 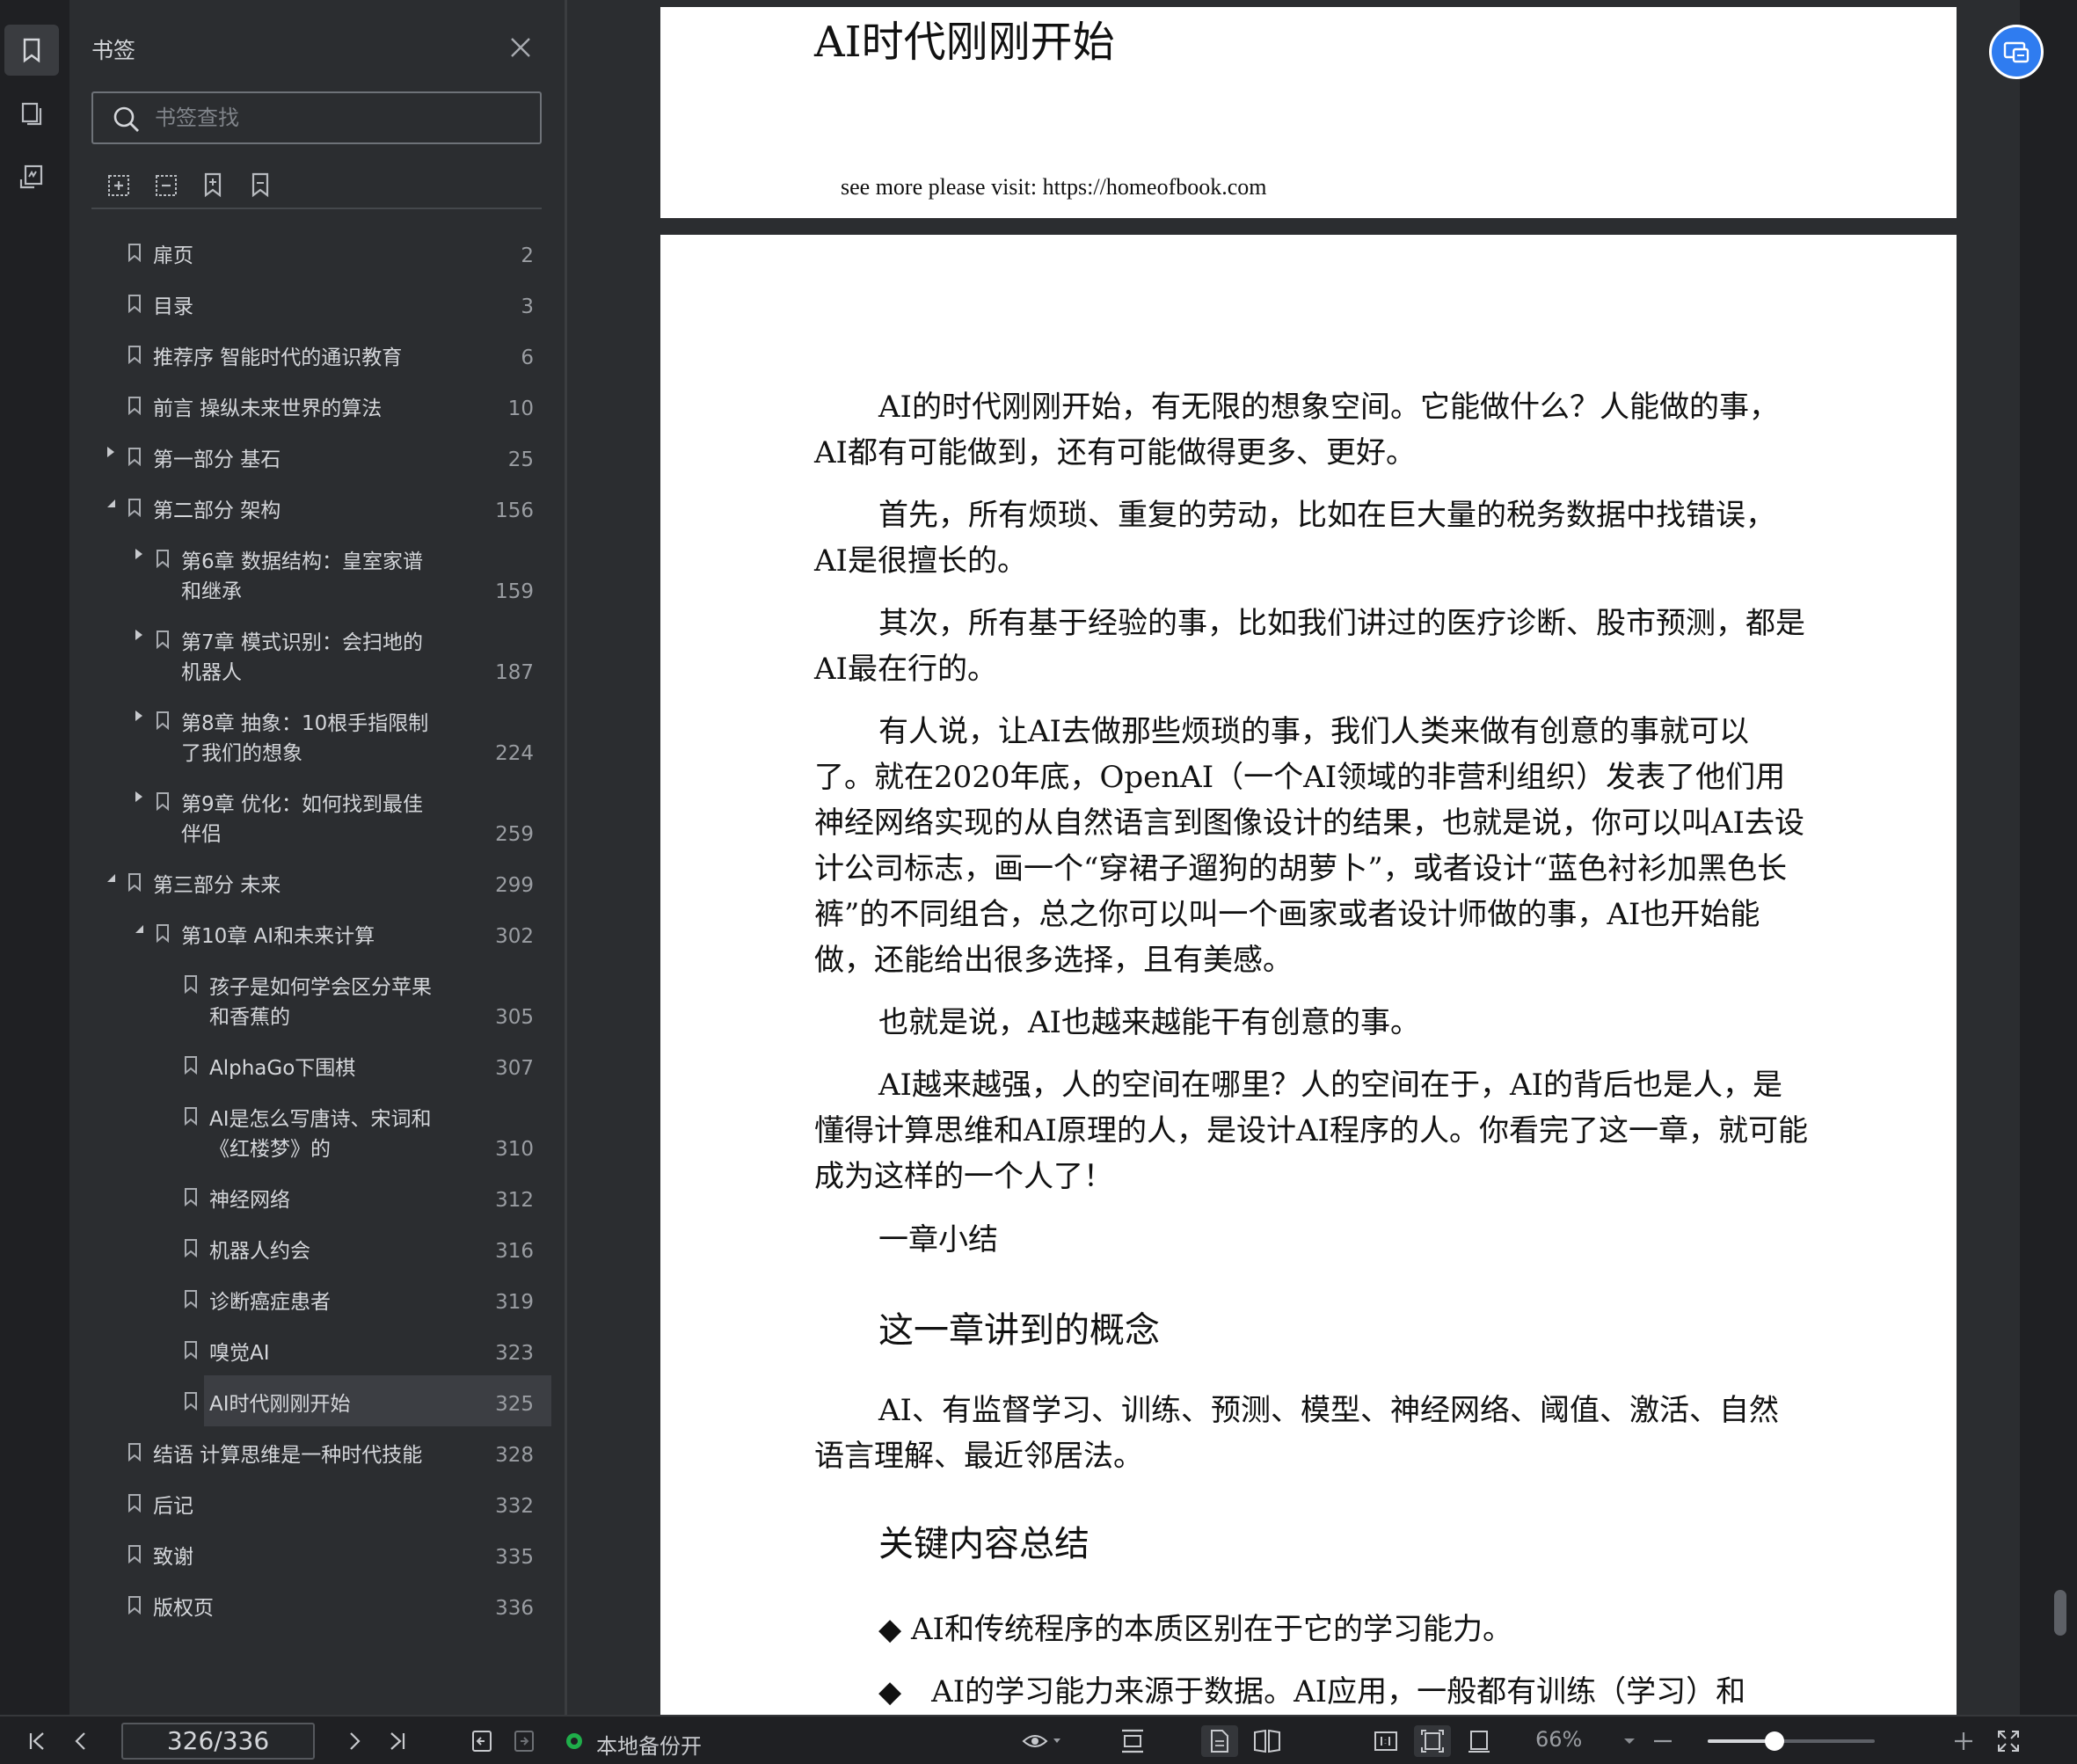 What do you see at coordinates (217, 459) in the screenshot?
I see `bookmark-label: 第一部分 基石` at bounding box center [217, 459].